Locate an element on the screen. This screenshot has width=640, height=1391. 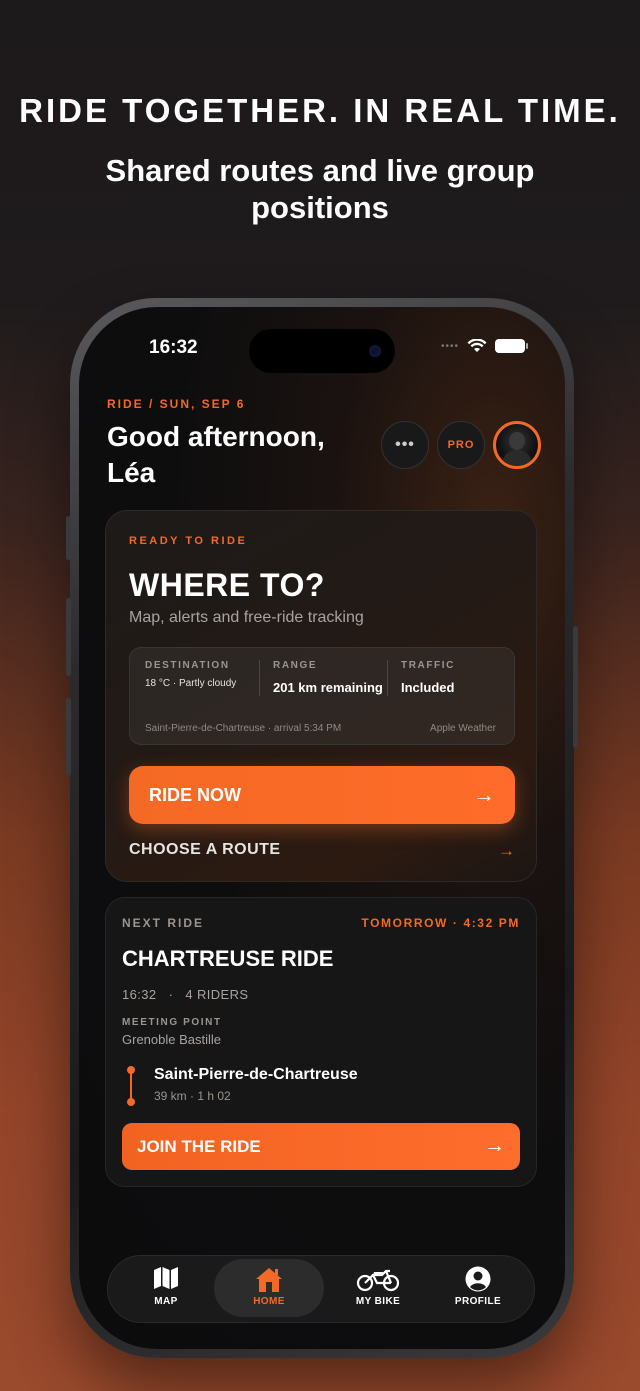
date-kicker: RIDE / SUN, SEP 6 is located at coordinates (176, 404).